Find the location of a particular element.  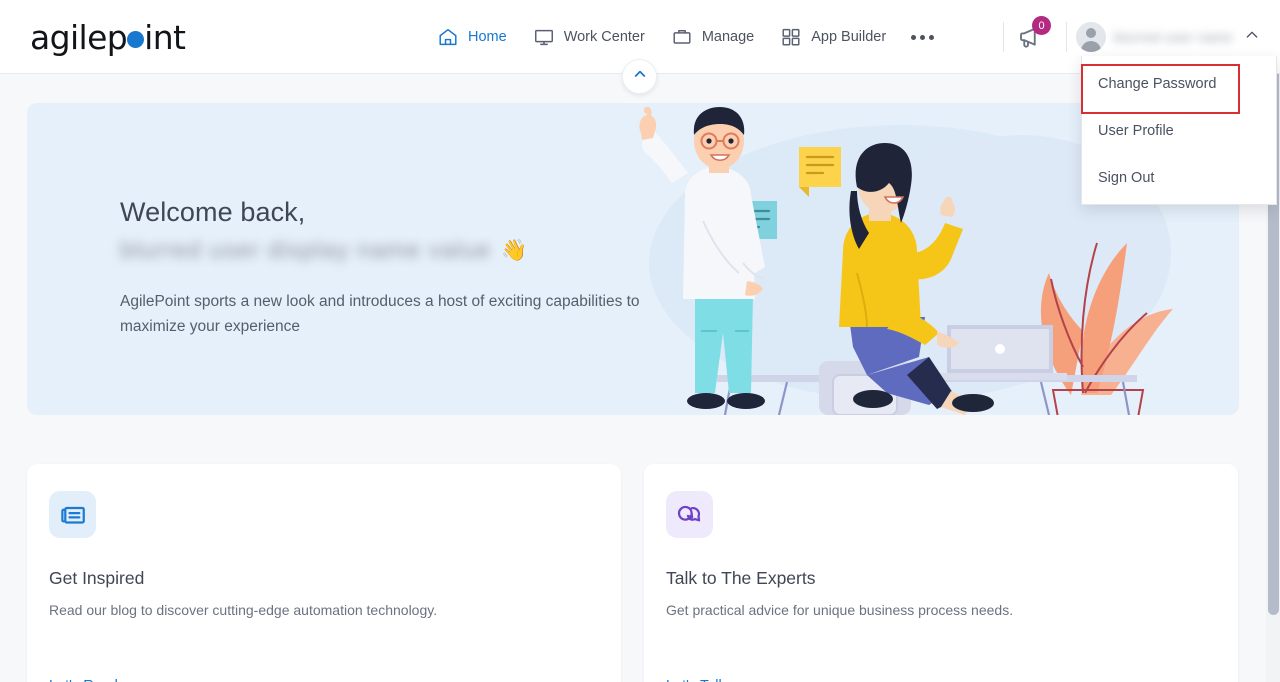

avatar-icon is located at coordinates (1091, 37).